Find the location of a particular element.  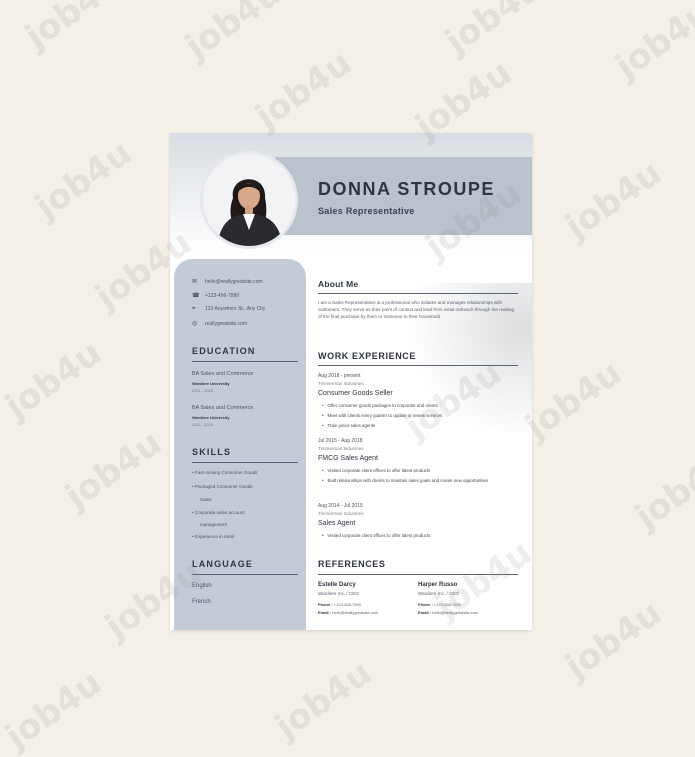

person-portrait-icon is located at coordinates (249, 200).